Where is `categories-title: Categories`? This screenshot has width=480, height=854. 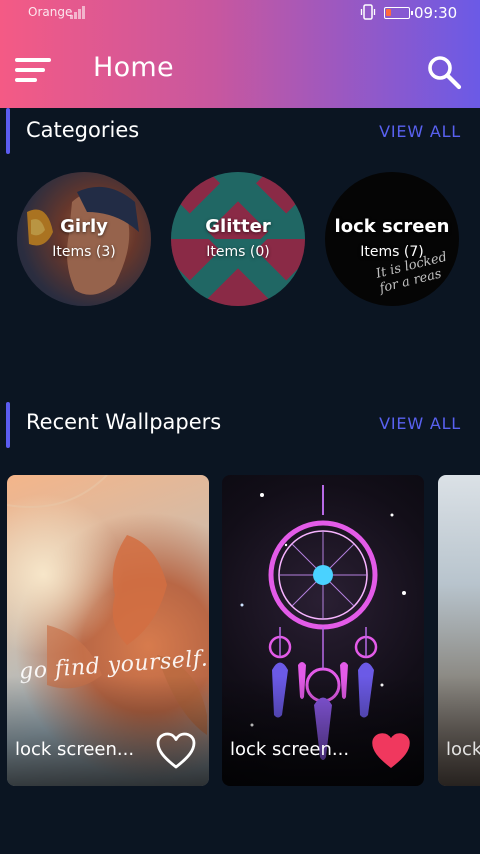
categories-title: Categories is located at coordinates (83, 130).